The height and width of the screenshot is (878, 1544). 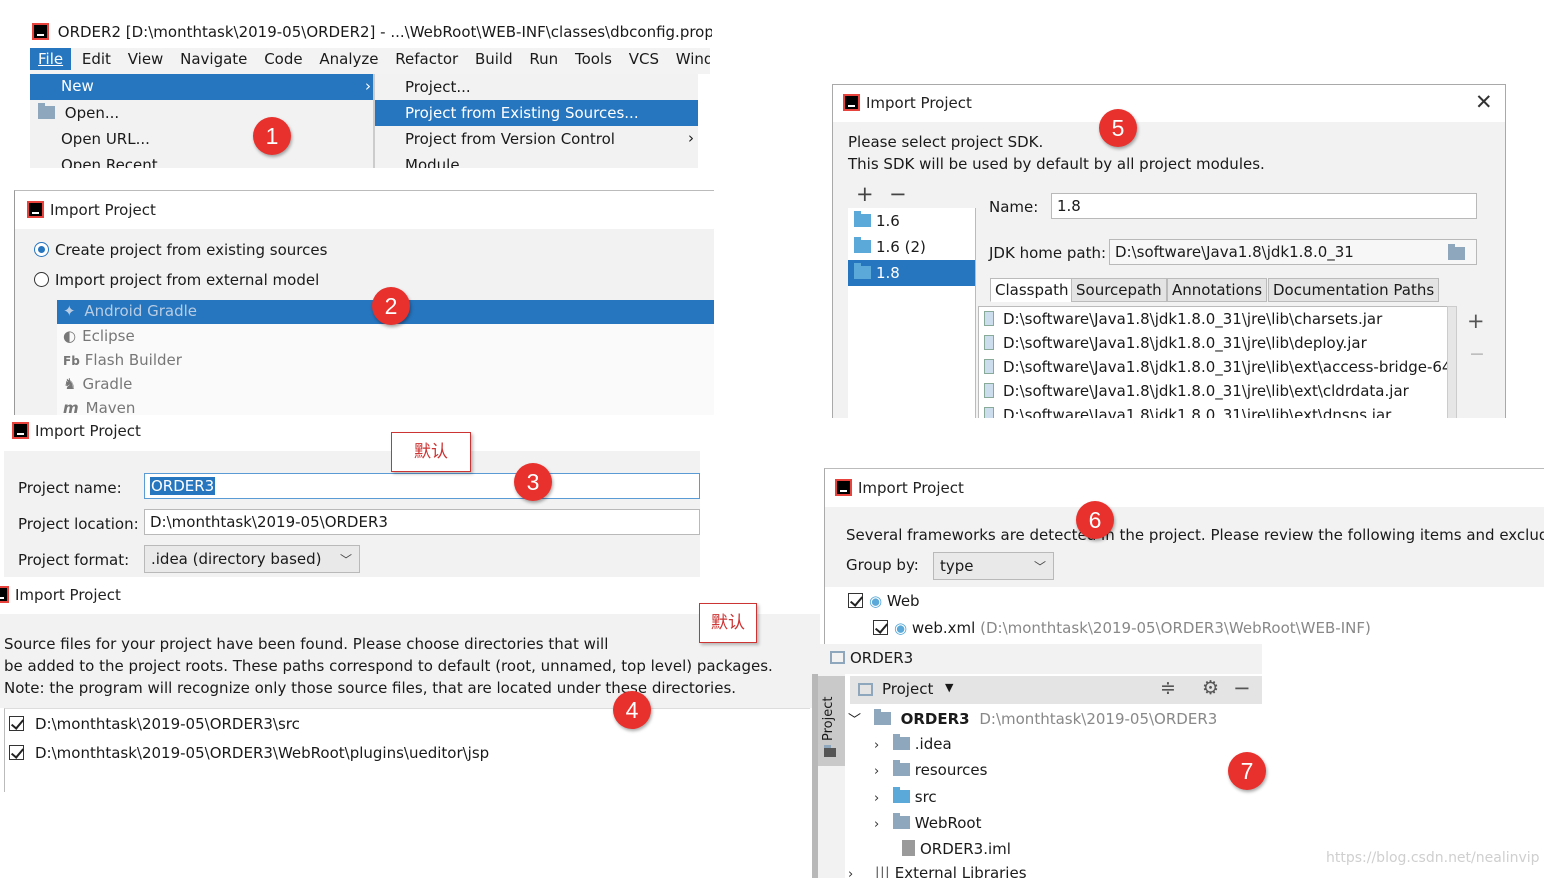 I want to click on model-item-eclipse: ◐ Eclipse, so click(x=385, y=336).